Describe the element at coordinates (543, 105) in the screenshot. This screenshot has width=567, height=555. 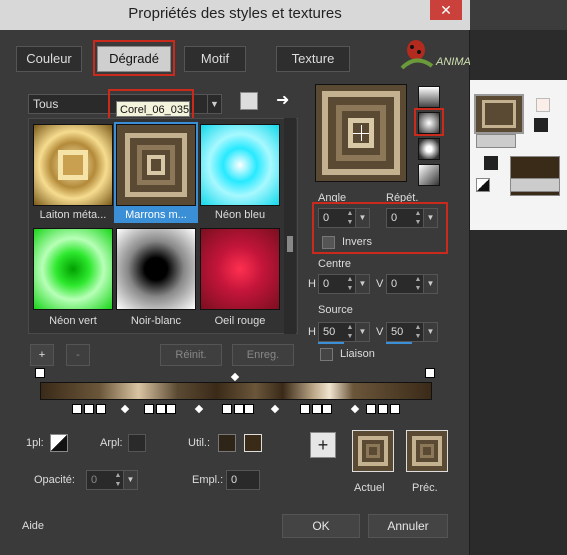
I see `color-chip` at that location.